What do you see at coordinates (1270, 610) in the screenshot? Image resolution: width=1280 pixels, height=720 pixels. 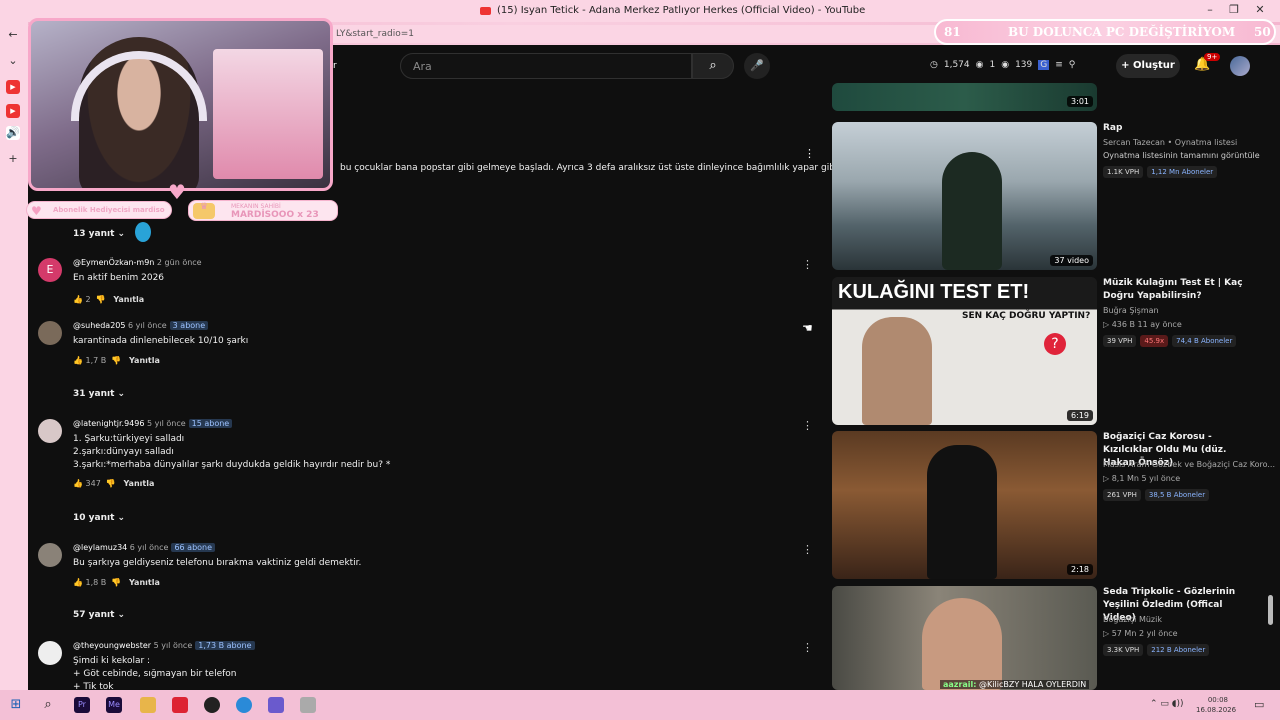 I see `scrollbar-thumb` at bounding box center [1270, 610].